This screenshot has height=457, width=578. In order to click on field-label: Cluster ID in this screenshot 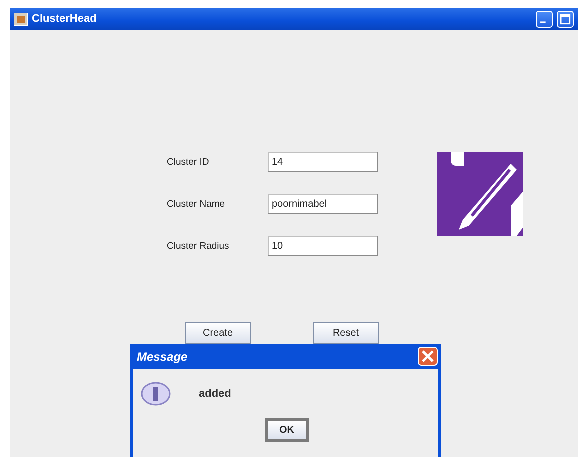, I will do `click(188, 162)`.